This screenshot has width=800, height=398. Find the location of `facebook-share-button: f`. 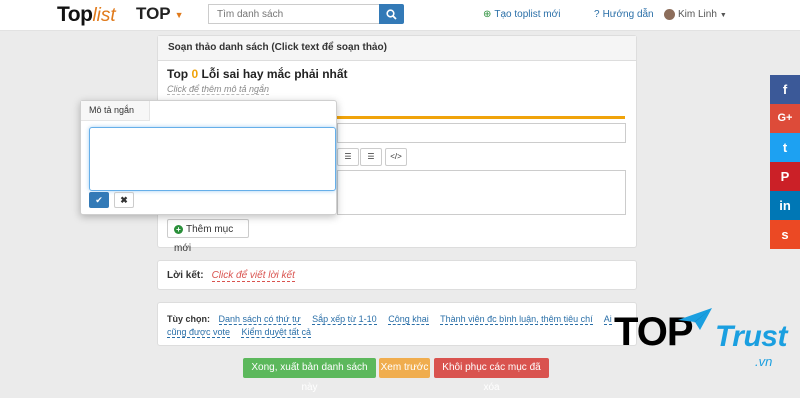

facebook-share-button: f is located at coordinates (785, 89).